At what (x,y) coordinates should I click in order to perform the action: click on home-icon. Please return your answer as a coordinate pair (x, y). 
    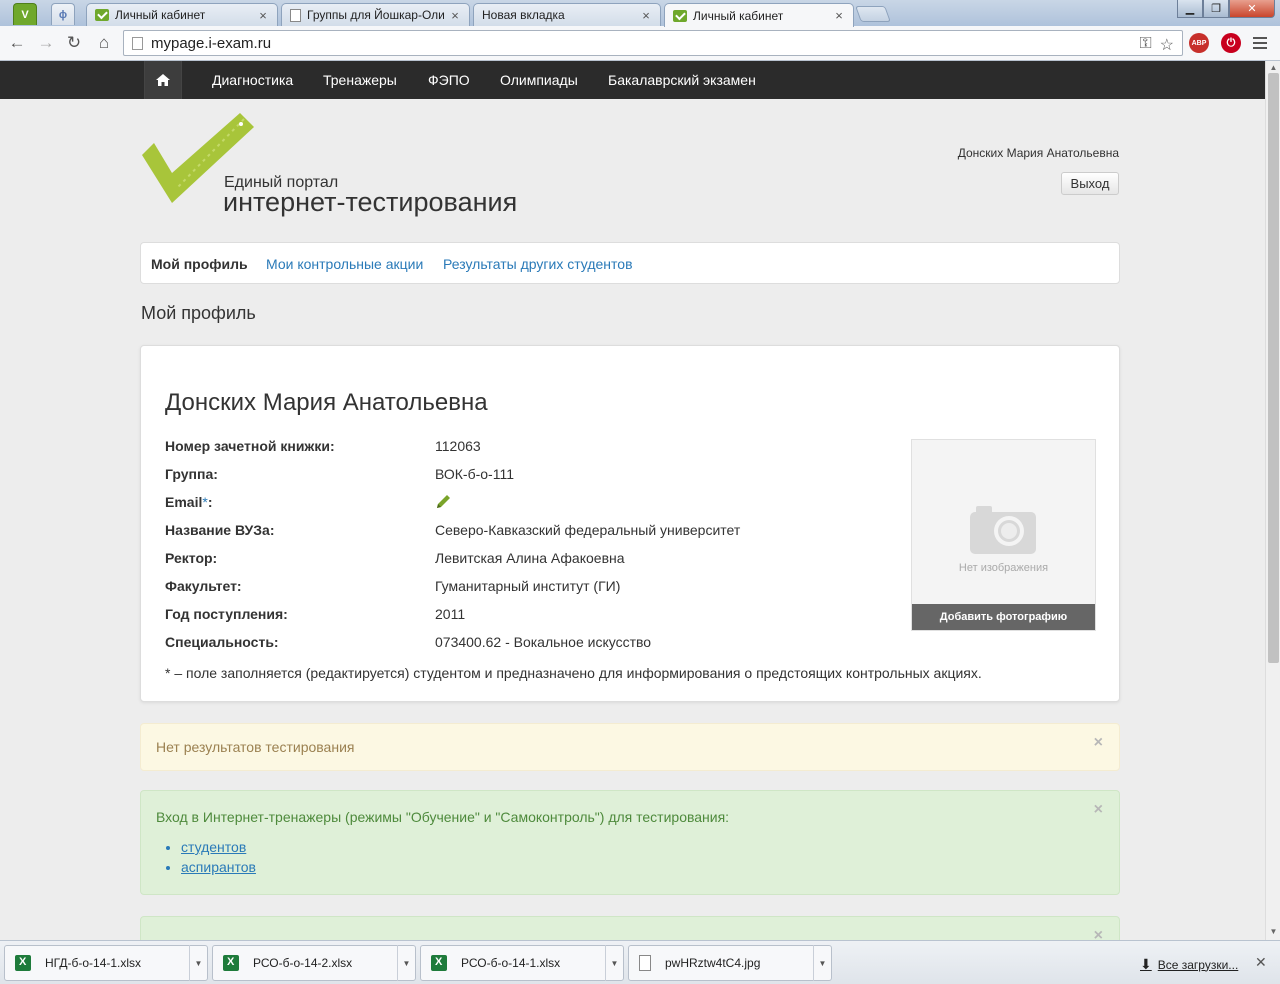
    Looking at the image, I should click on (163, 80).